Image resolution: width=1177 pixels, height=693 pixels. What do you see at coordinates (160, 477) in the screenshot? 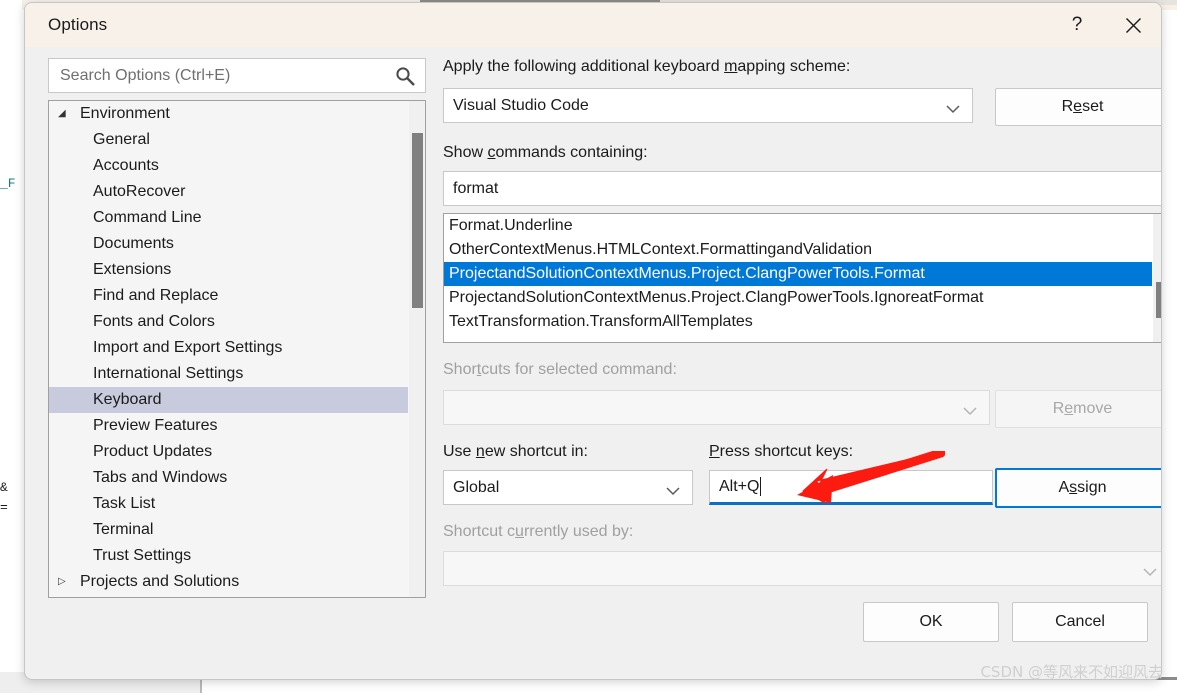
I see `tree-item-label: Tabs and Windows` at bounding box center [160, 477].